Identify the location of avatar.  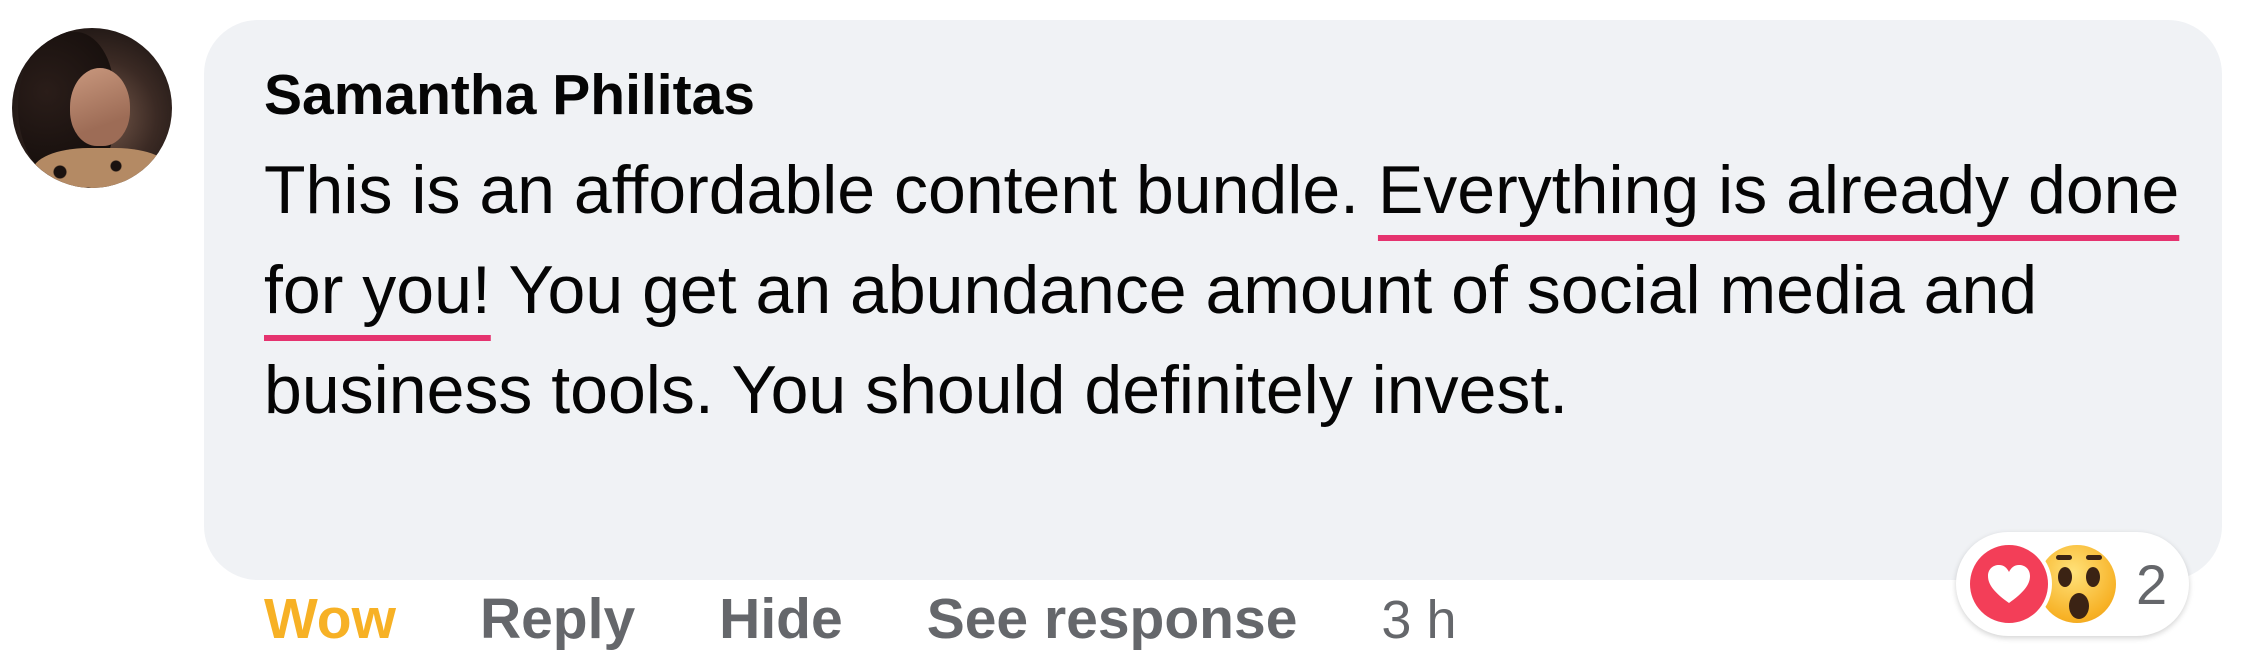
(92, 108).